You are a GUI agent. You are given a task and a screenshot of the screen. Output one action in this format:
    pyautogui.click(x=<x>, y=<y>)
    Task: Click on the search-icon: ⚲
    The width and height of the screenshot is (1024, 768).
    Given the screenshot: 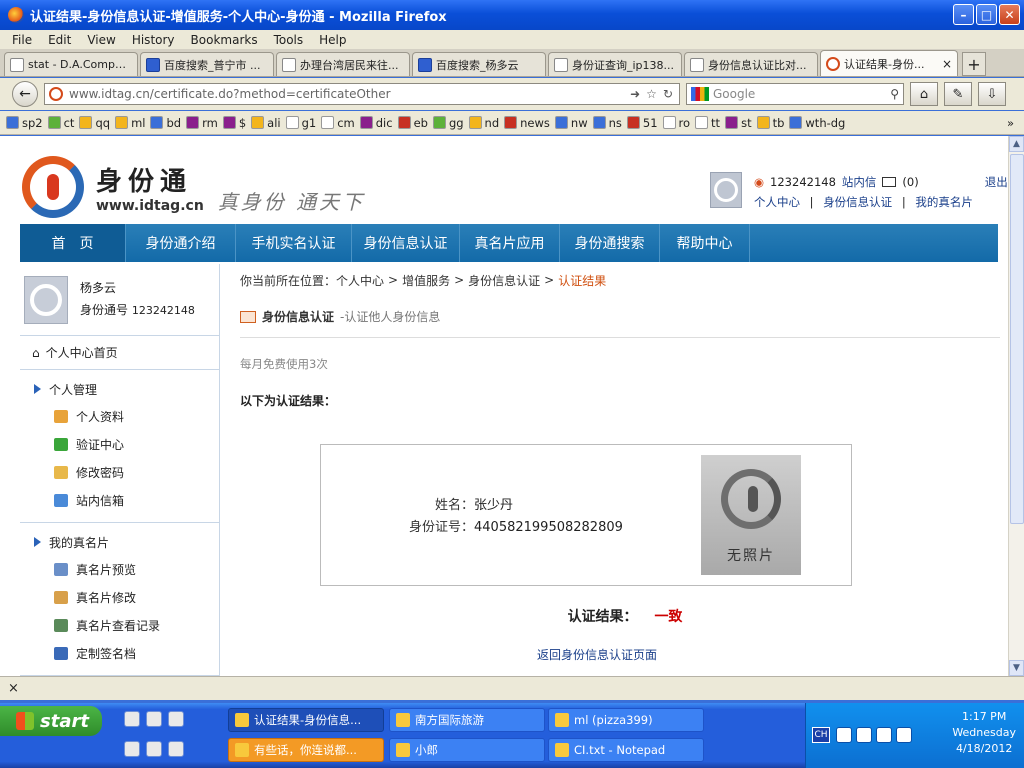 What is the action you would take?
    pyautogui.click(x=896, y=94)
    